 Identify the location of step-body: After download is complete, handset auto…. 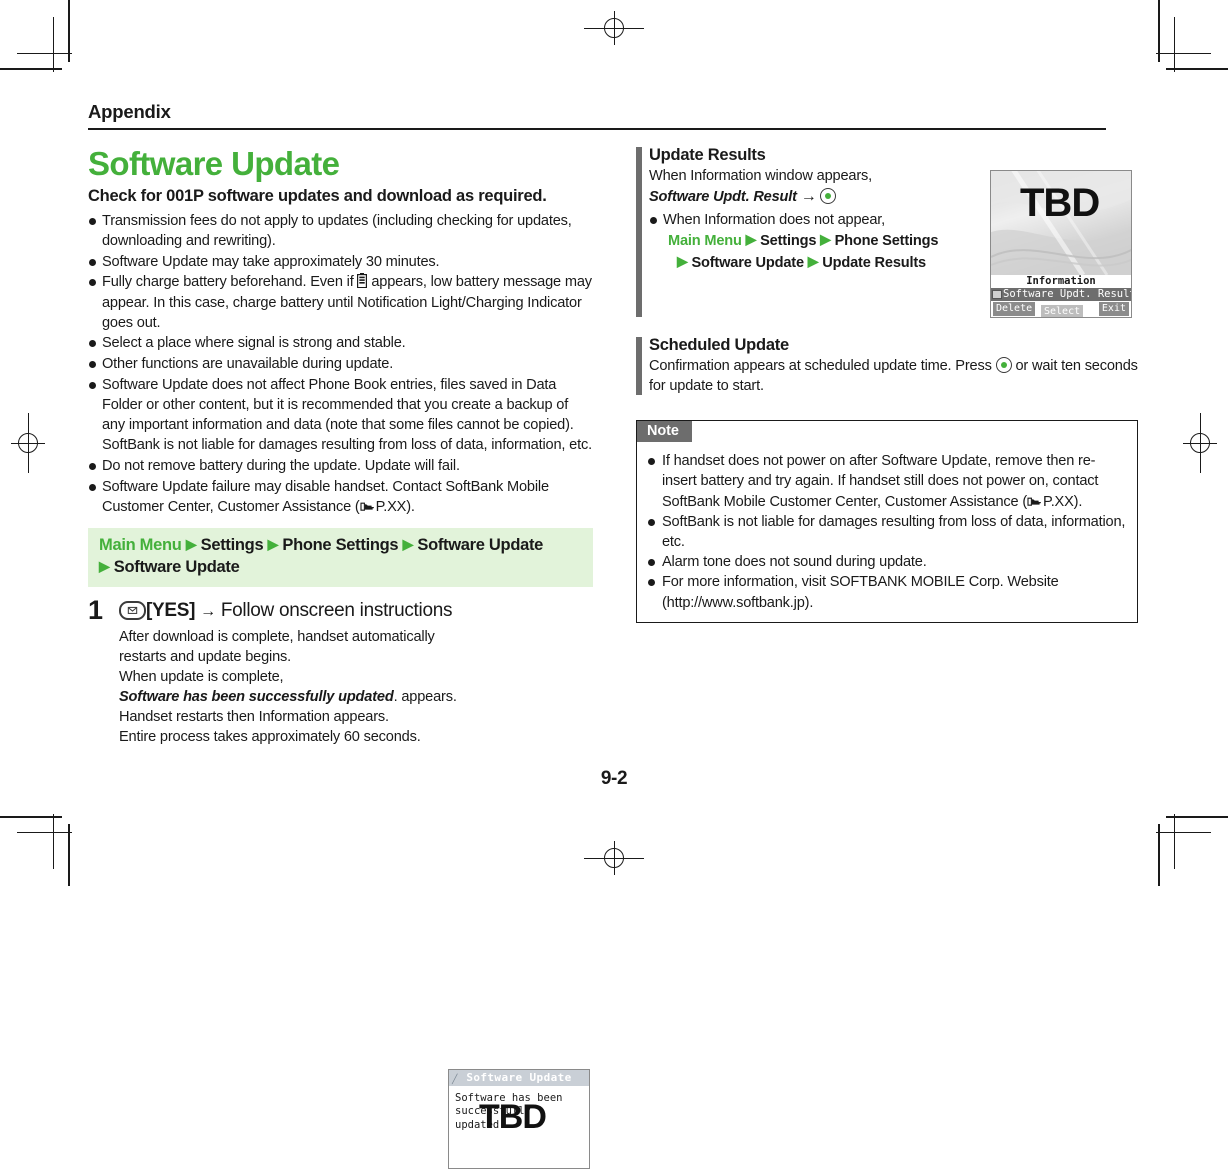
(289, 687).